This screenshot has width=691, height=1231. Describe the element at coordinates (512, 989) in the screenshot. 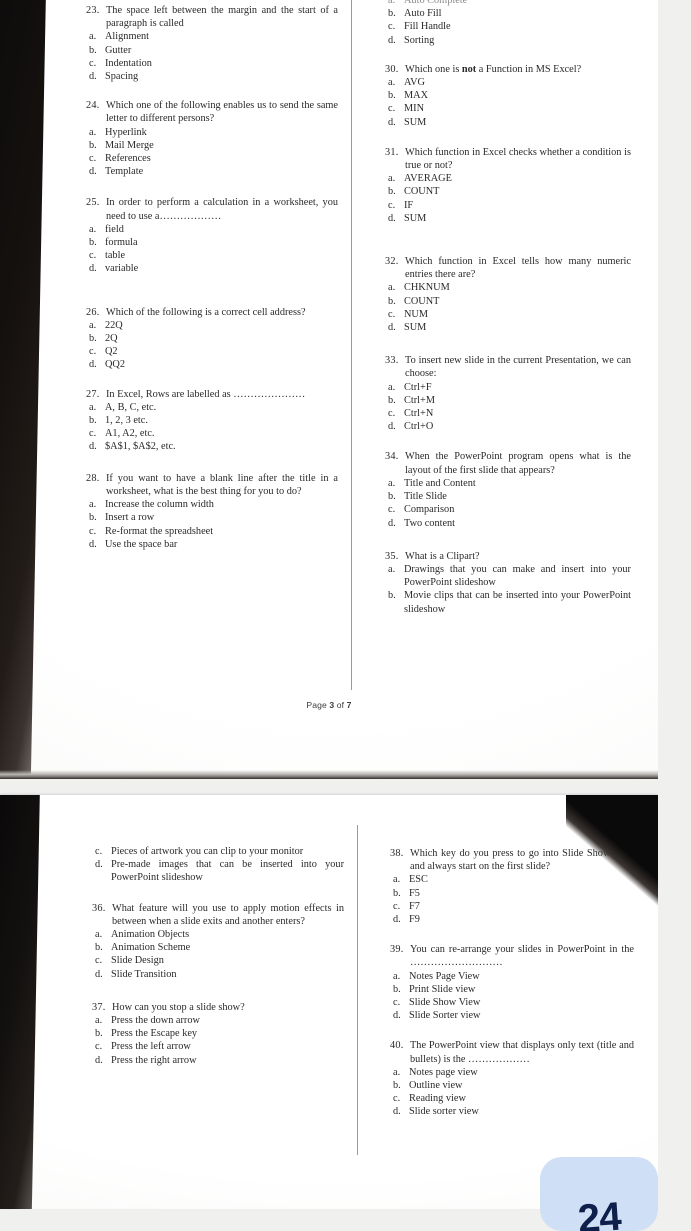

I see `option-item: b. Print Slide view` at that location.